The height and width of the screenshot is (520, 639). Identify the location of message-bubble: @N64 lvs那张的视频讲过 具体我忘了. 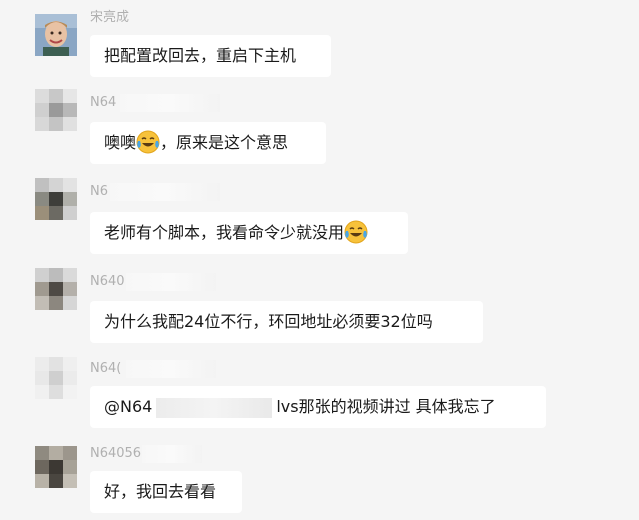
(318, 407).